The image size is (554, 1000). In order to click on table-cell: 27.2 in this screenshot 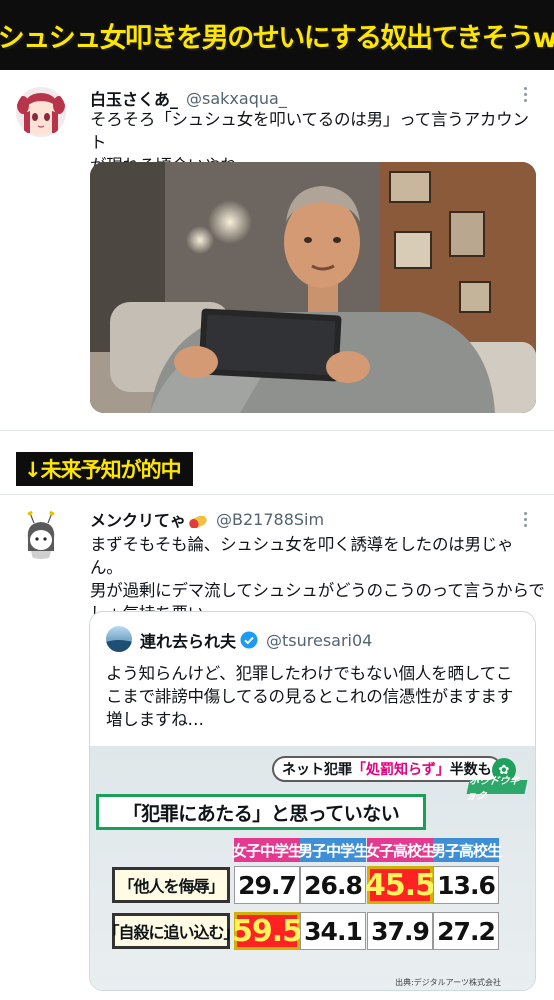, I will do `click(466, 931)`.